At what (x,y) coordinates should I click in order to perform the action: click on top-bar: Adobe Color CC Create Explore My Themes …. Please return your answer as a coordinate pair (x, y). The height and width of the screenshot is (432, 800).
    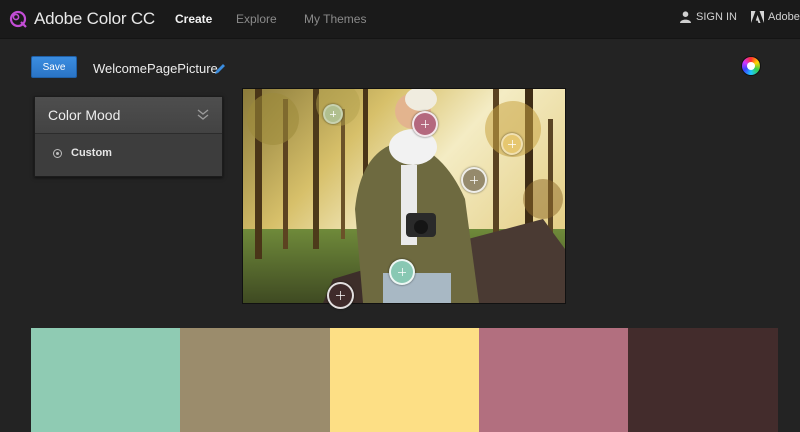
    Looking at the image, I should click on (400, 19).